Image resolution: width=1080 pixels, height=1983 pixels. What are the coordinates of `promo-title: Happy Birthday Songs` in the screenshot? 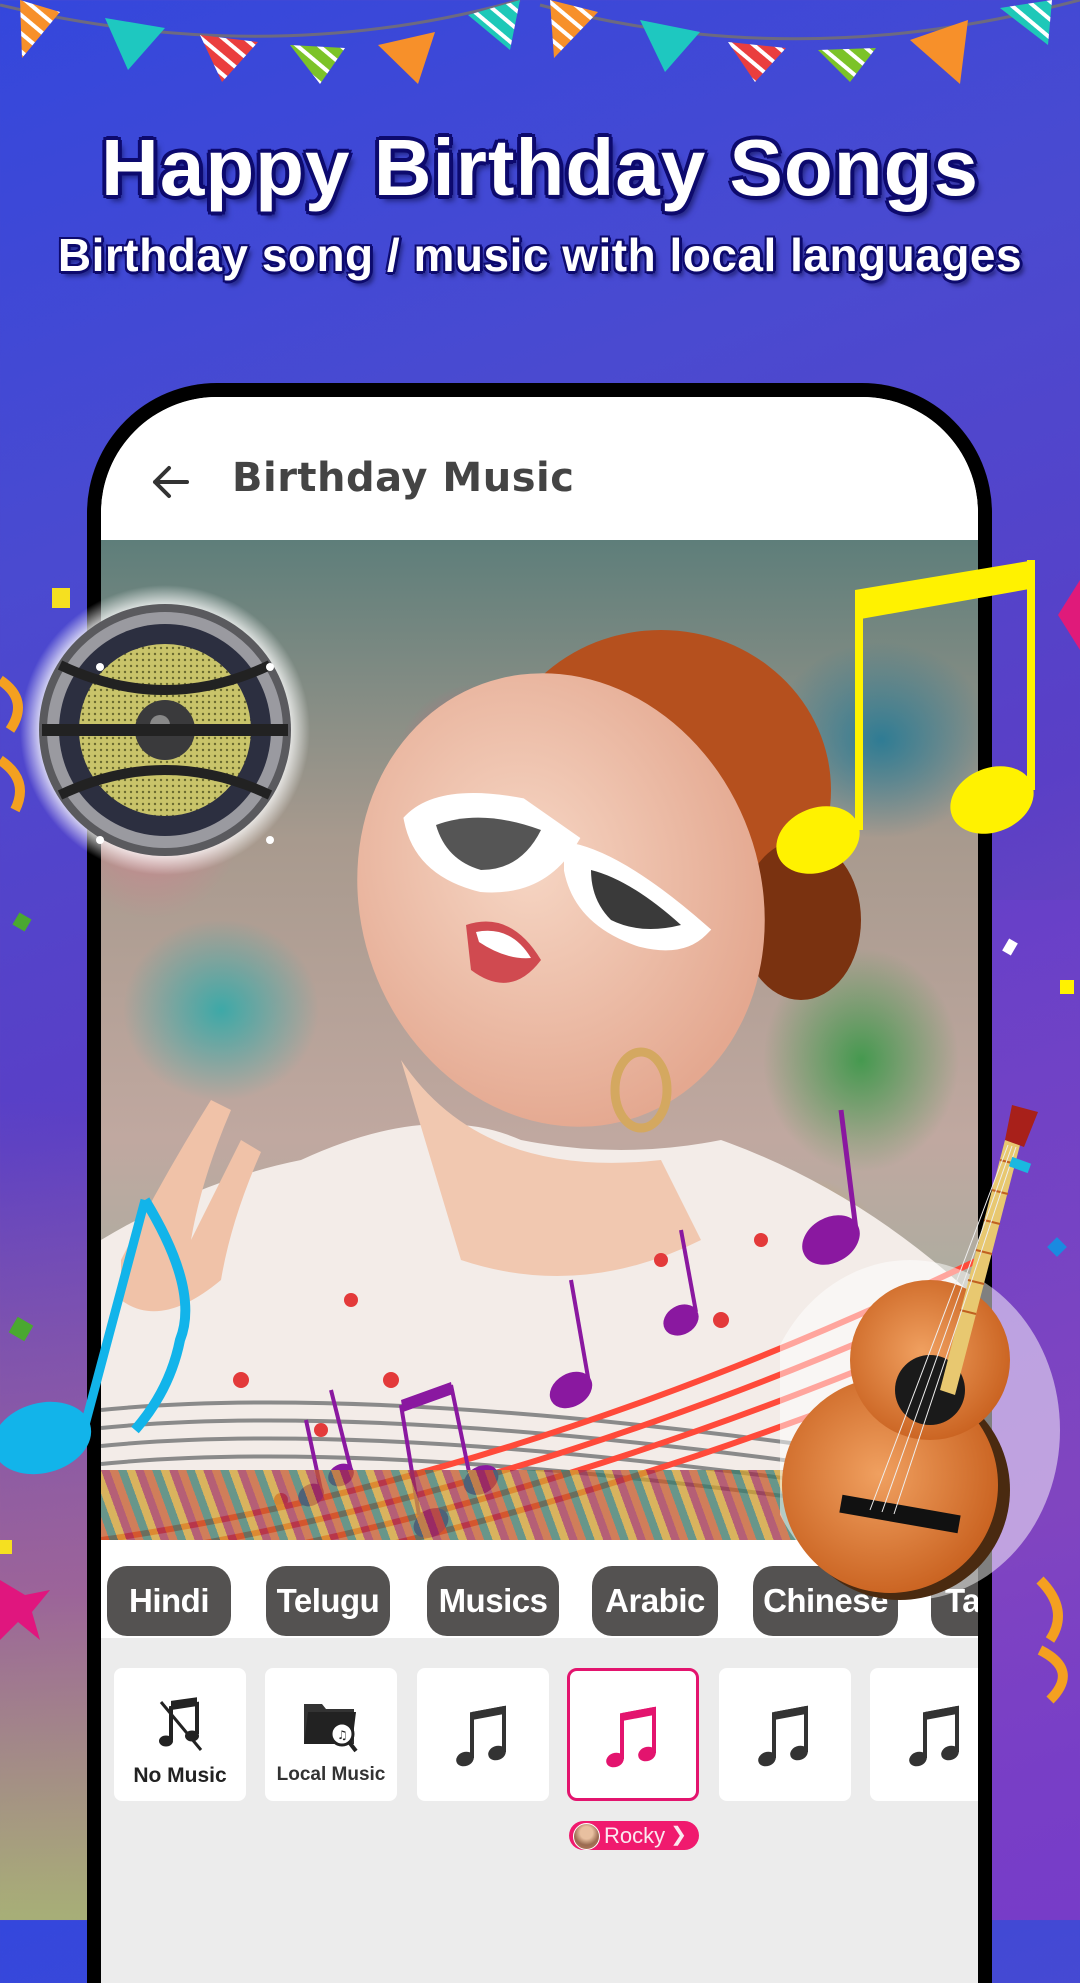 It's located at (540, 167).